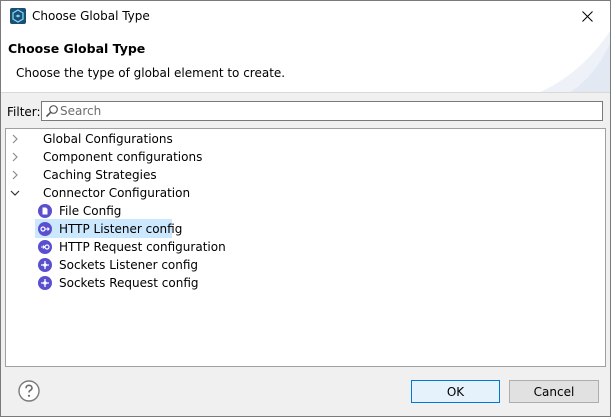 The height and width of the screenshot is (417, 611). I want to click on search-icon, so click(51, 111).